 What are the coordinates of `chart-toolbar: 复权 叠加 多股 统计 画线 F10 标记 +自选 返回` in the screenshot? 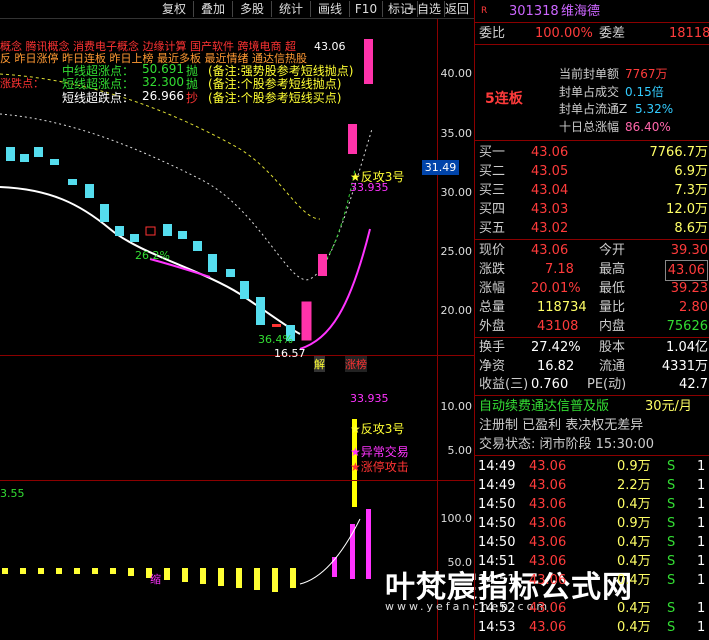 It's located at (237, 9).